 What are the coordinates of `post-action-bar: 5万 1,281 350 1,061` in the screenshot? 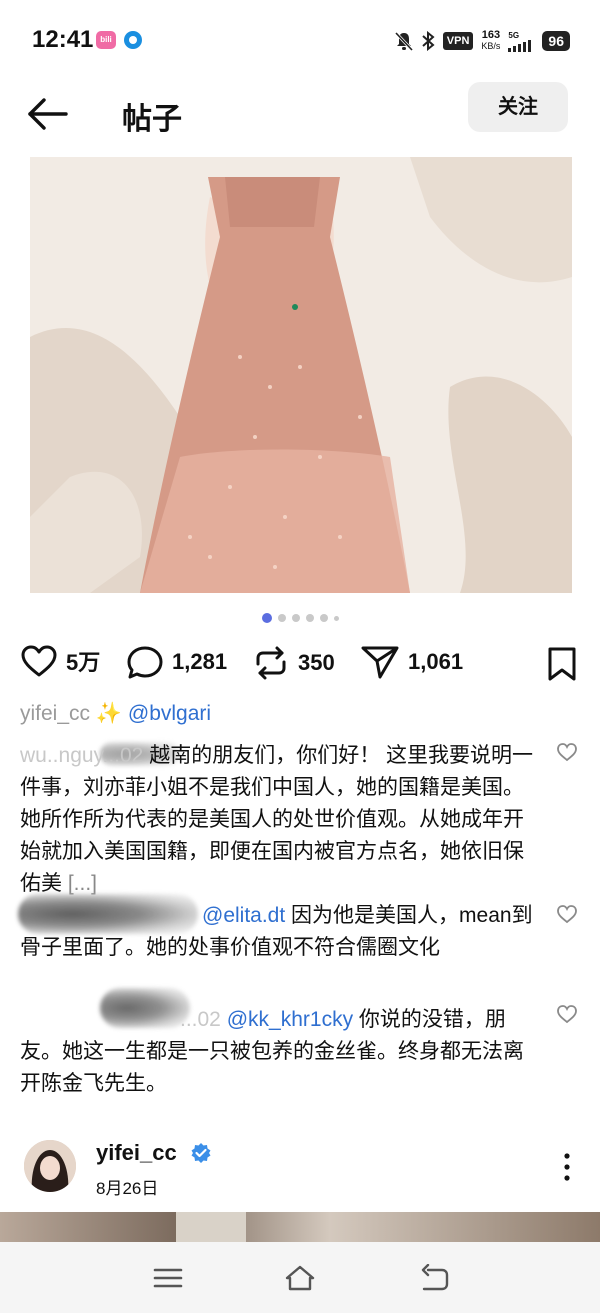 It's located at (305, 666).